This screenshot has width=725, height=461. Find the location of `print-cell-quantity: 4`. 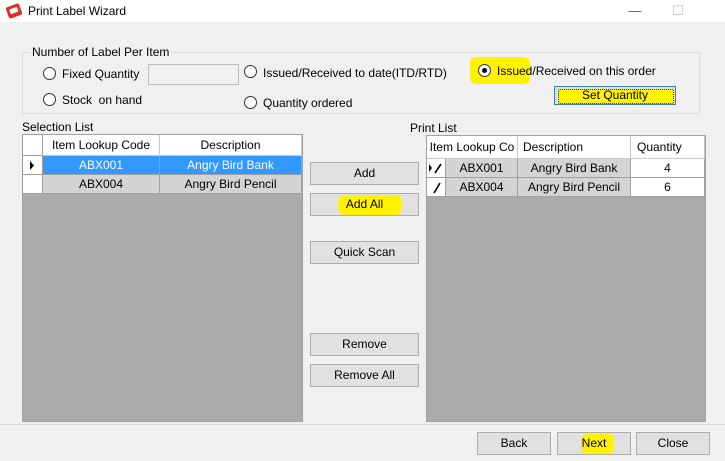

print-cell-quantity: 4 is located at coordinates (668, 168).